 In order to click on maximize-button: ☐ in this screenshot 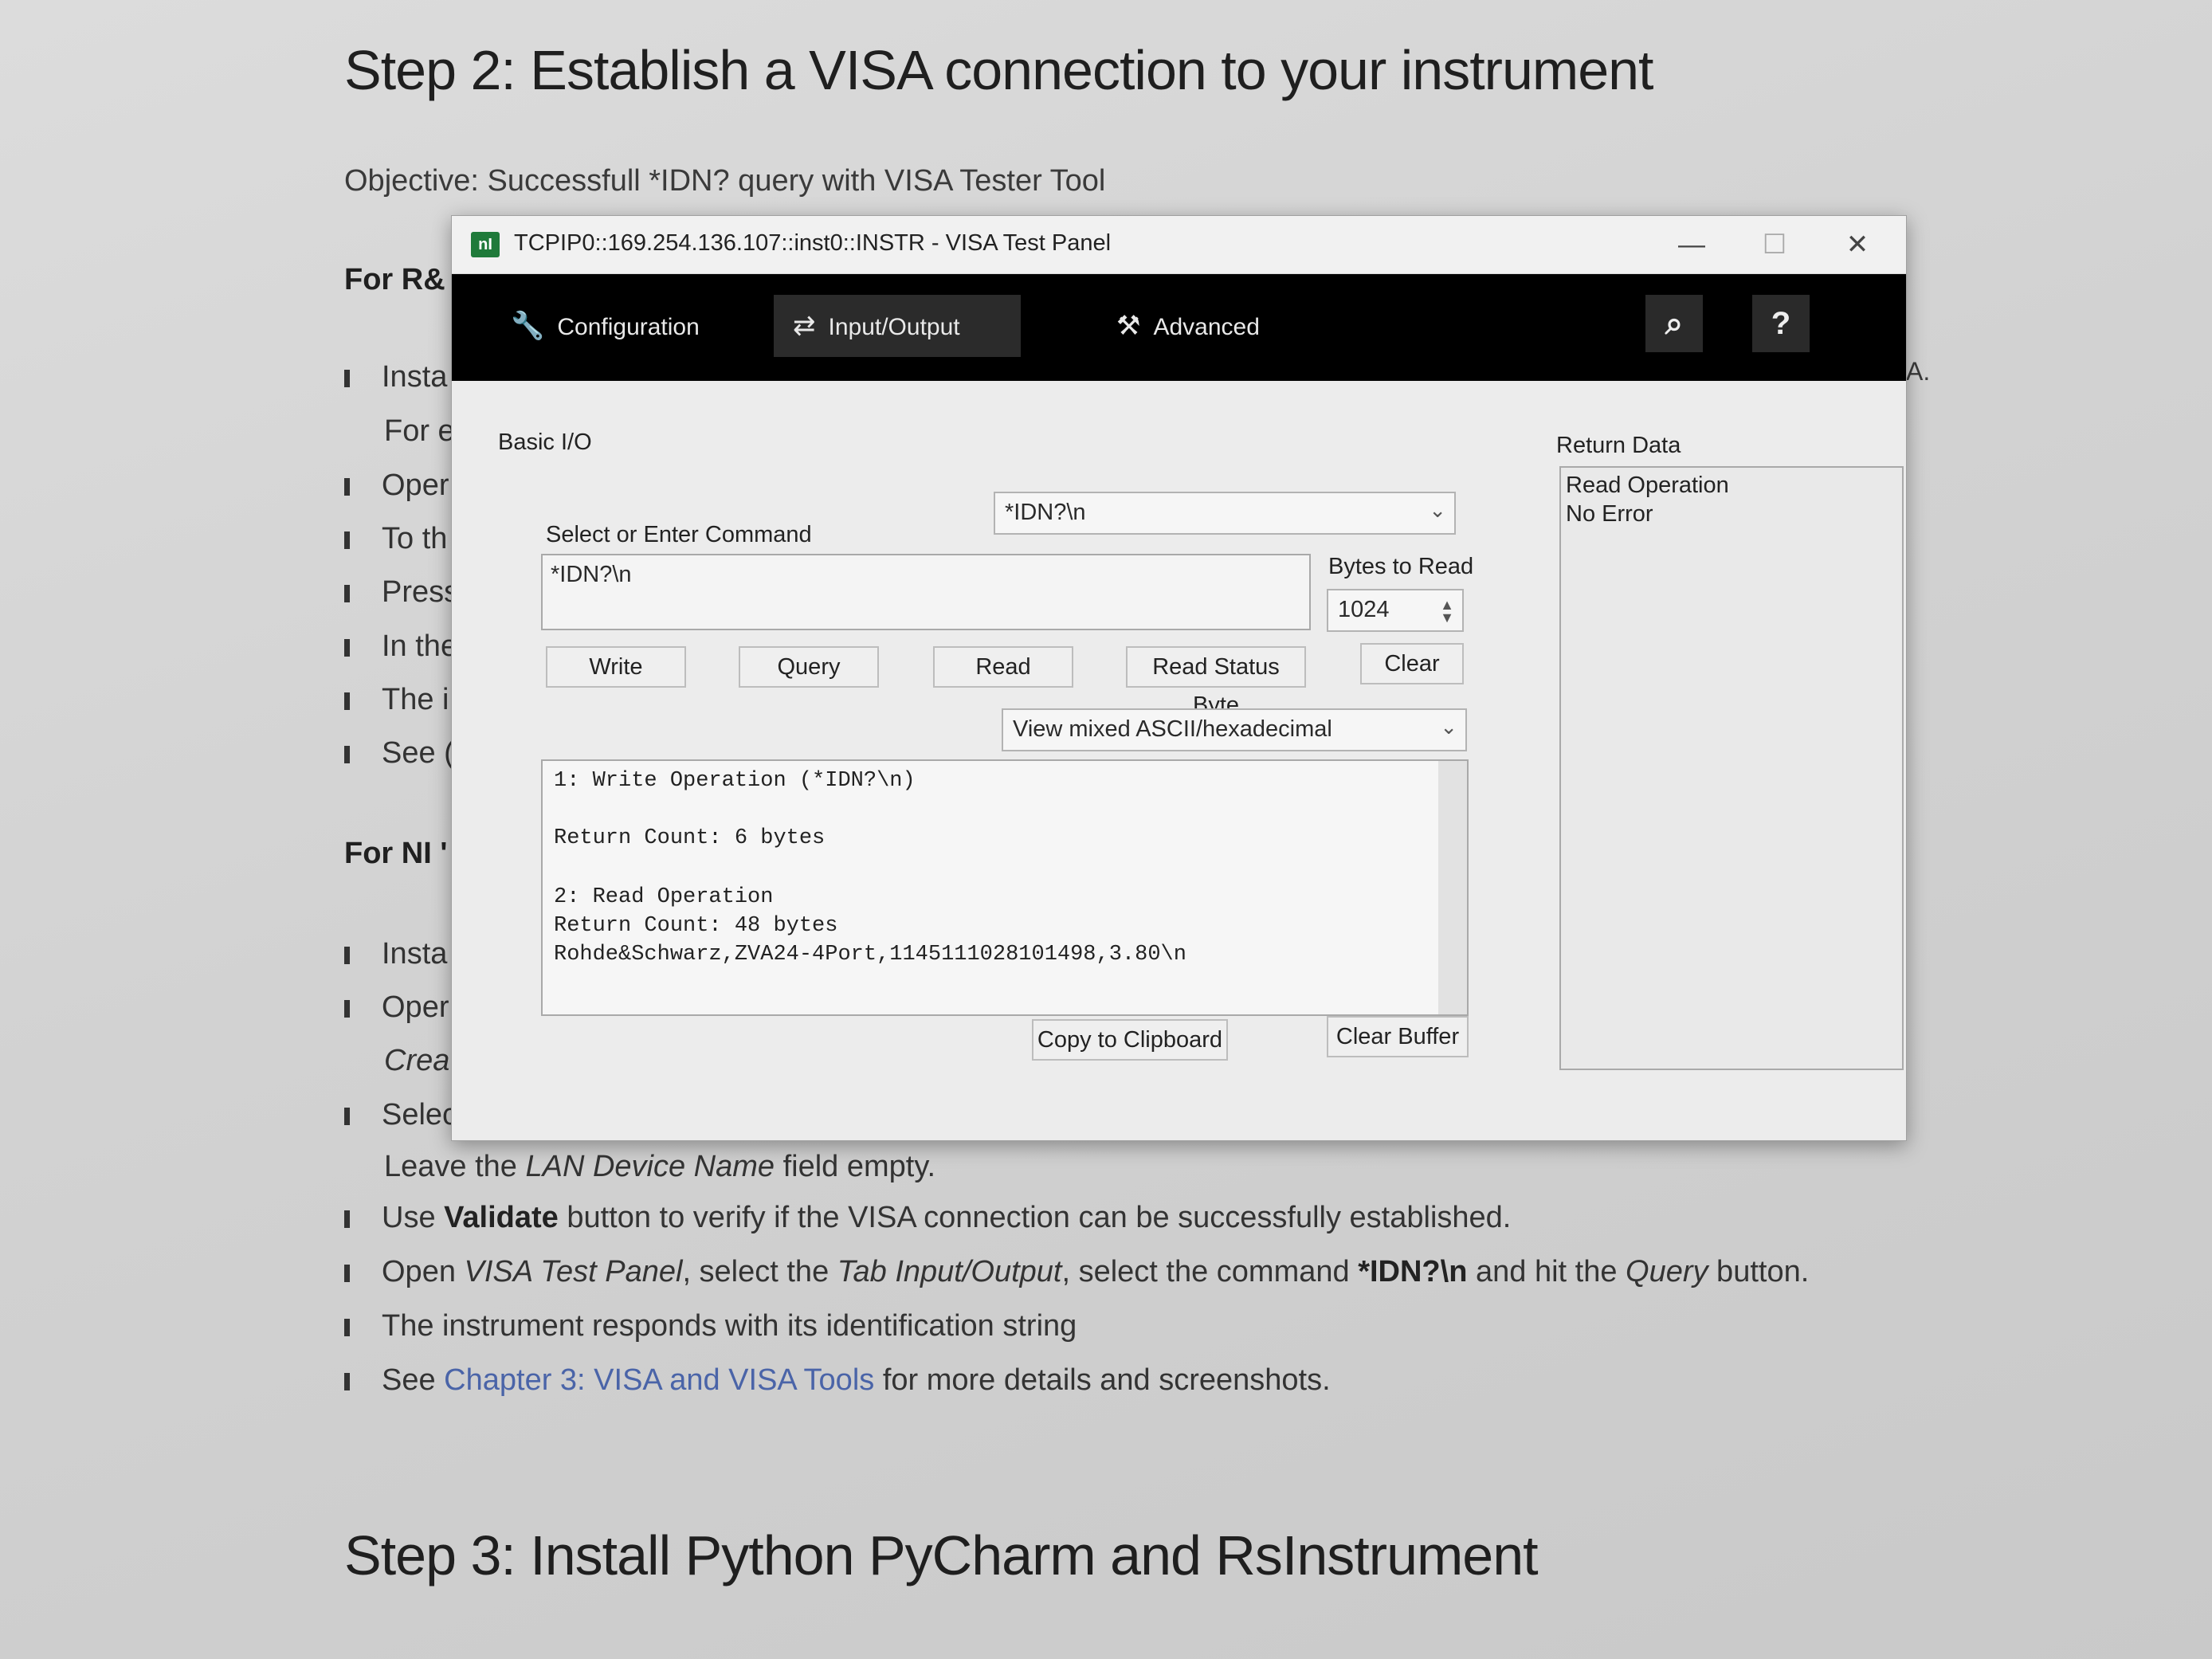, I will do `click(1774, 244)`.